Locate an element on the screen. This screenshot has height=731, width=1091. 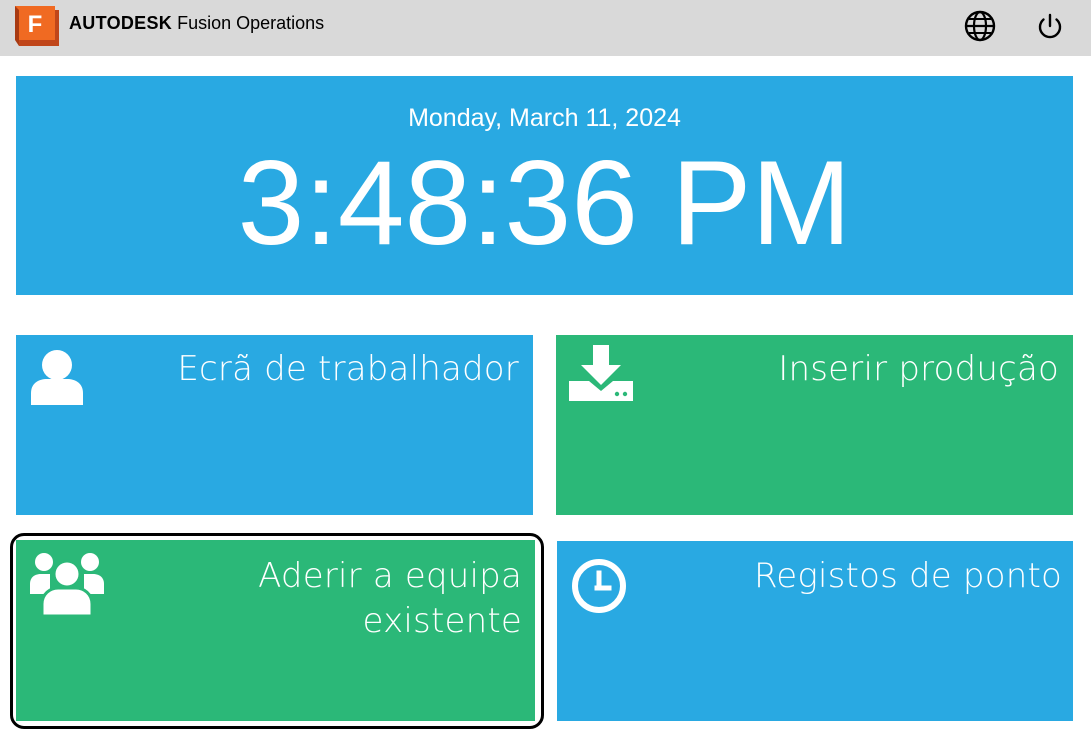
power-button is located at coordinates (1050, 26).